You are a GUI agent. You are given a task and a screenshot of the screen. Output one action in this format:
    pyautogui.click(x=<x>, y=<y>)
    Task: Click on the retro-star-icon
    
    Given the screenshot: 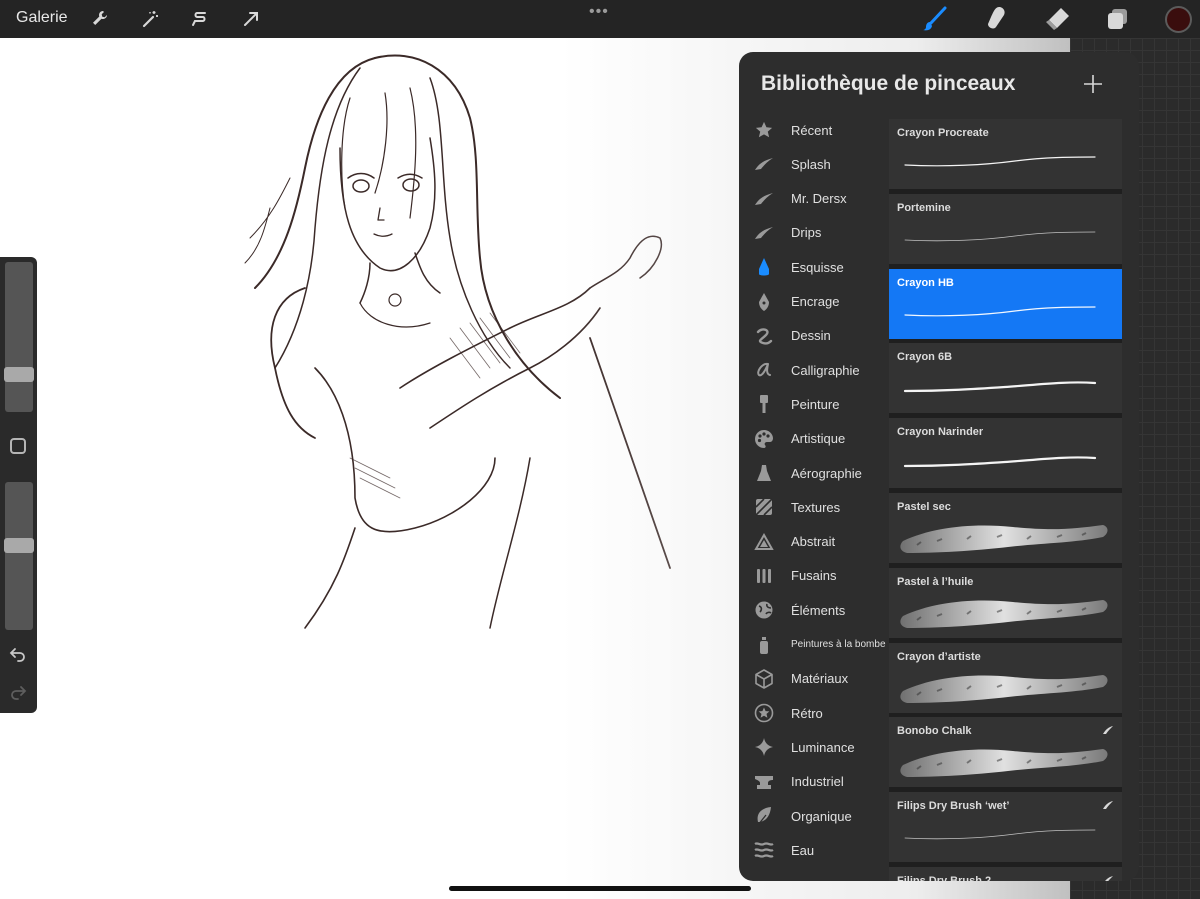 What is the action you would take?
    pyautogui.click(x=764, y=713)
    